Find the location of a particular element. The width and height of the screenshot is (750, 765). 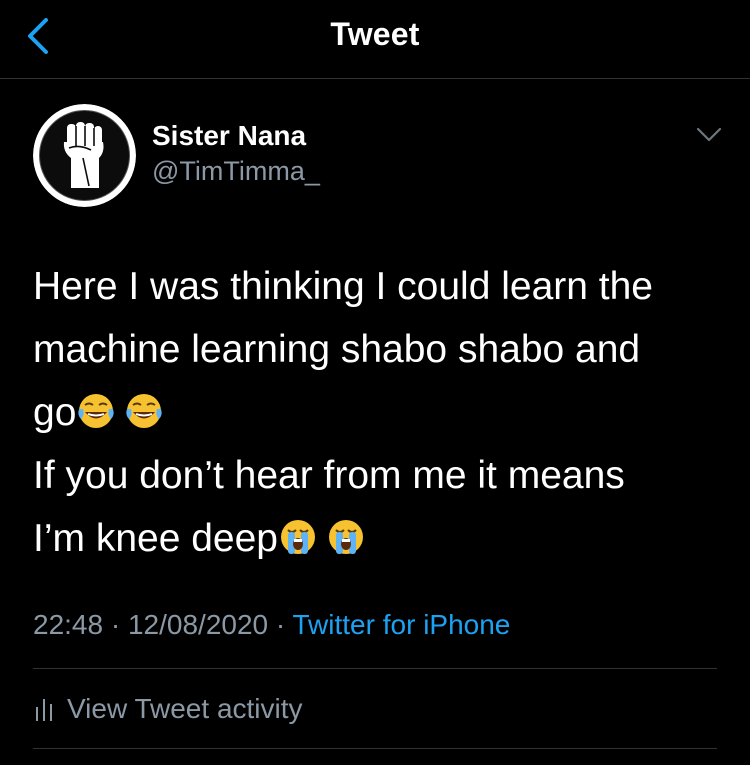

tweet-meta: 22:48 · 12/08/2020 · Twitter for iPhone is located at coordinates (271, 625).